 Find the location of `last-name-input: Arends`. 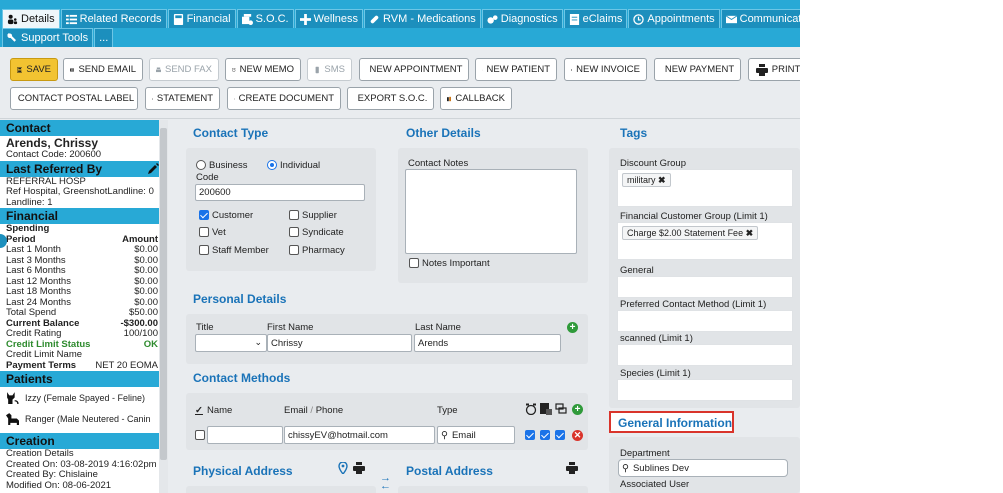

last-name-input: Arends is located at coordinates (487, 343).